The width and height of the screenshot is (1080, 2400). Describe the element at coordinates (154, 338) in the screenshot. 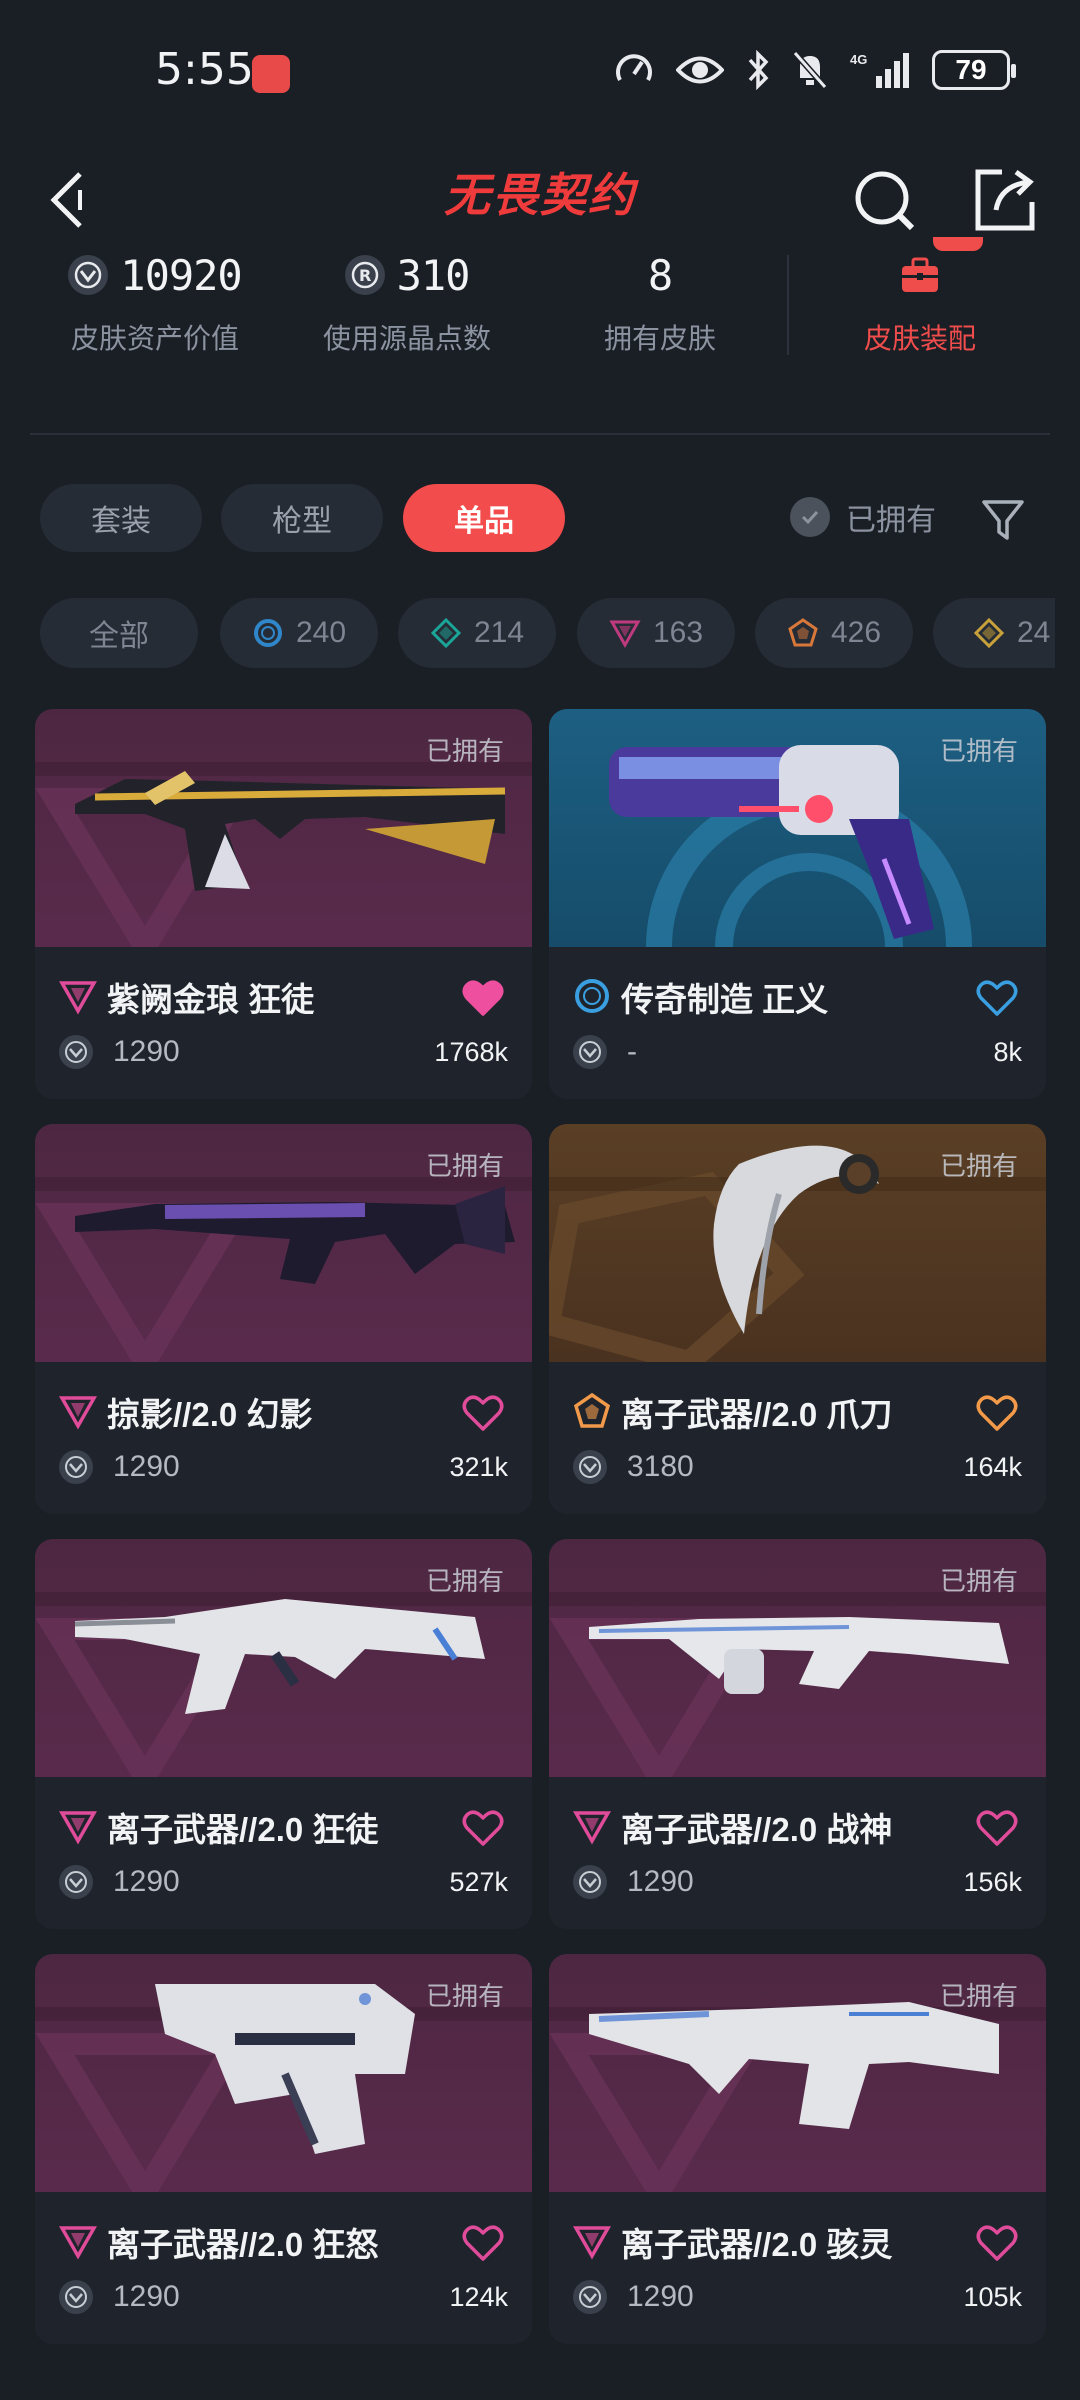

I see `stat-label: 皮肤资产价值` at that location.